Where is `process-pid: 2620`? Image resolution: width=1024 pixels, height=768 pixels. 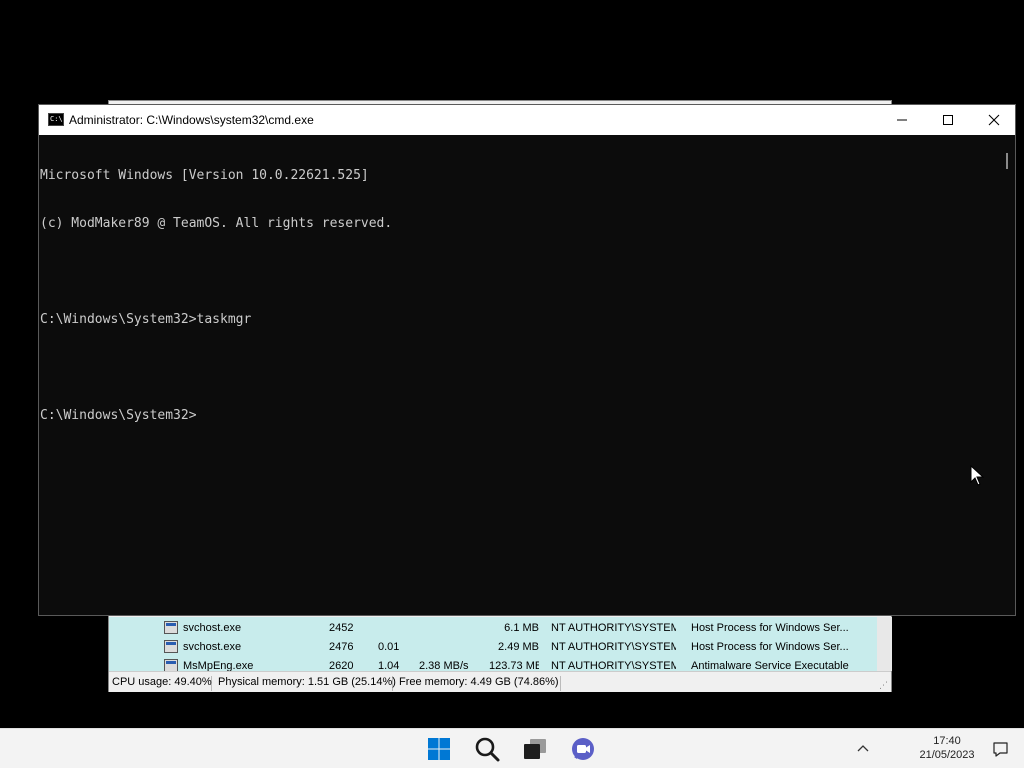
process-pid: 2620 is located at coordinates (341, 665).